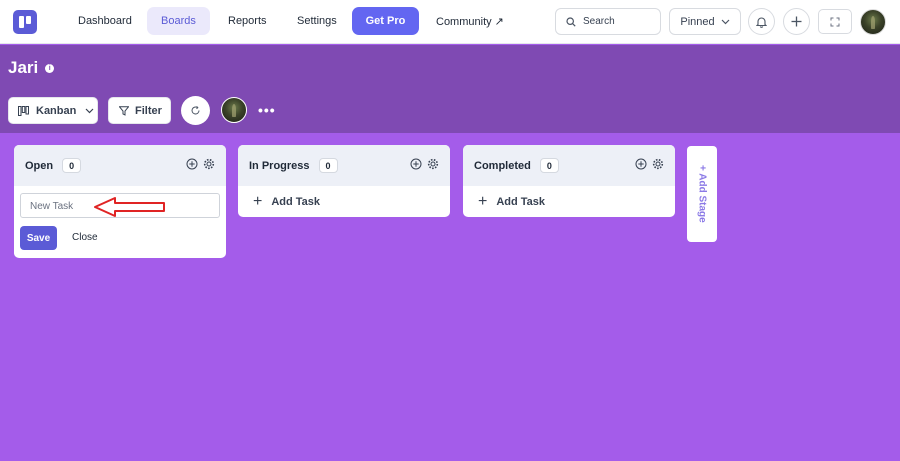 The width and height of the screenshot is (900, 461). Describe the element at coordinates (267, 110) in the screenshot. I see `more-options-icon: •••` at that location.